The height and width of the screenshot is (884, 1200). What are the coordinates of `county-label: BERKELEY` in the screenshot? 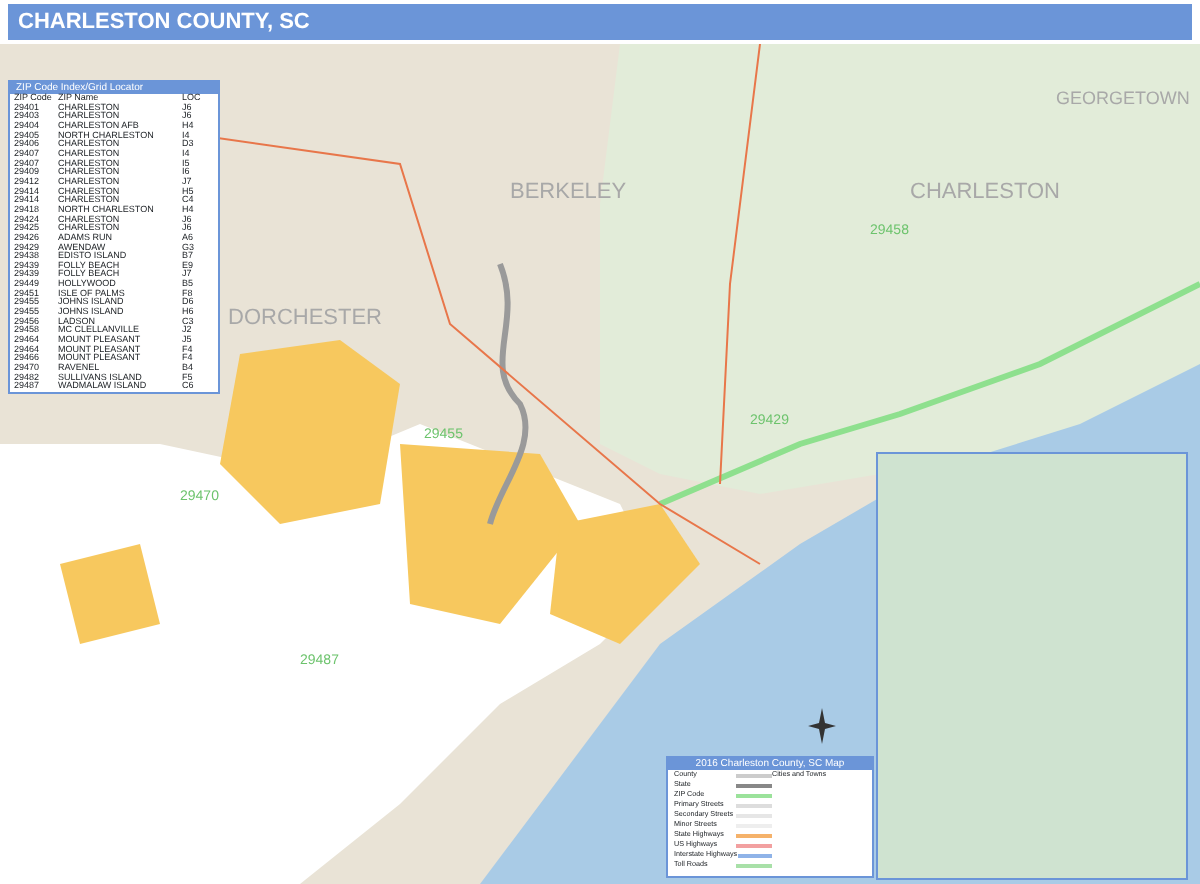 It's located at (568, 192).